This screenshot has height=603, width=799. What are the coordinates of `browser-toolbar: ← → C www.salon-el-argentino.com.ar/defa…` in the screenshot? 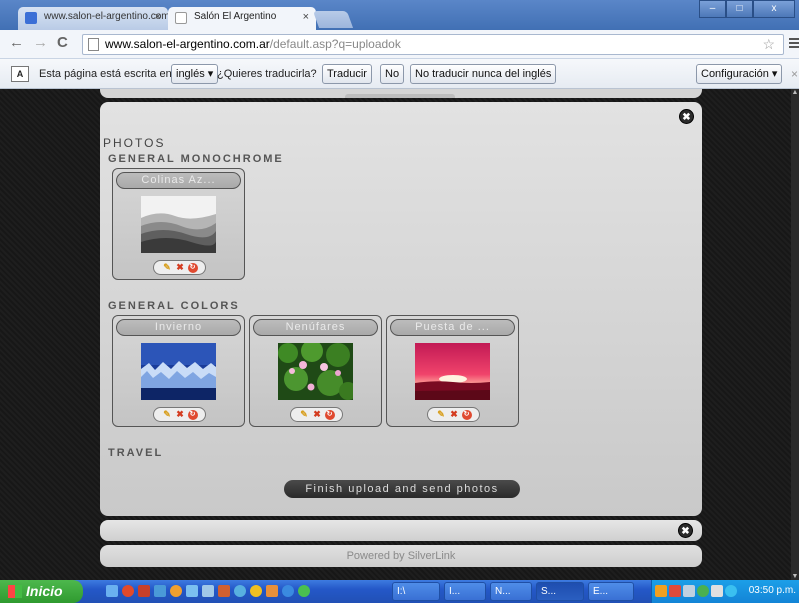 It's located at (399, 44).